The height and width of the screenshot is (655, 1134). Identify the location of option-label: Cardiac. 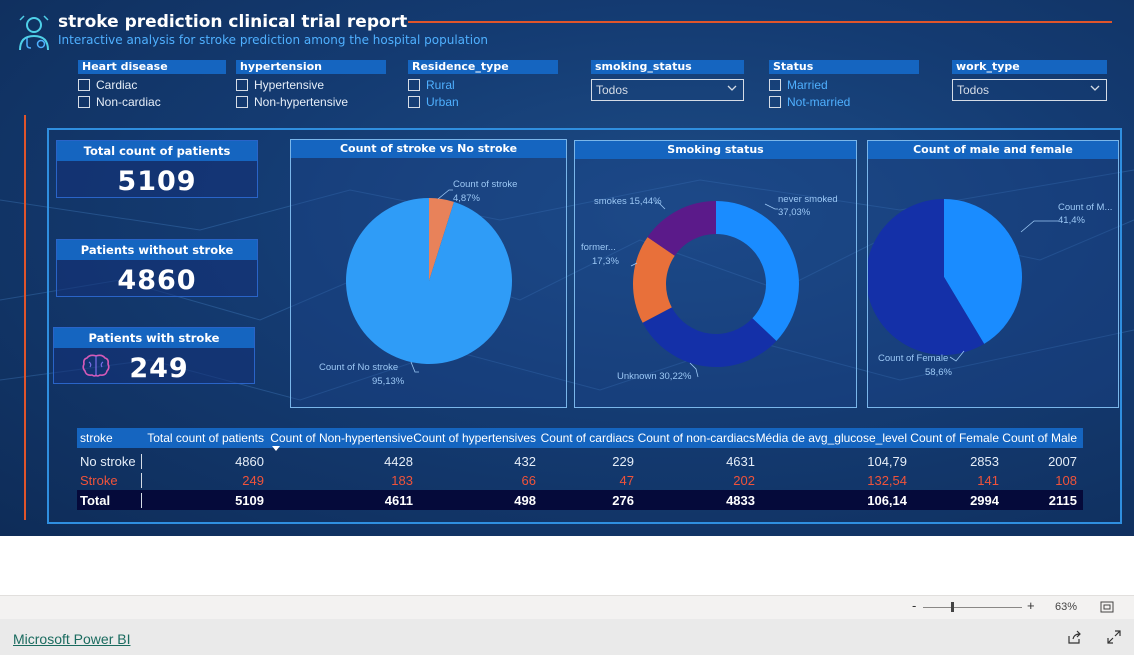
(117, 84).